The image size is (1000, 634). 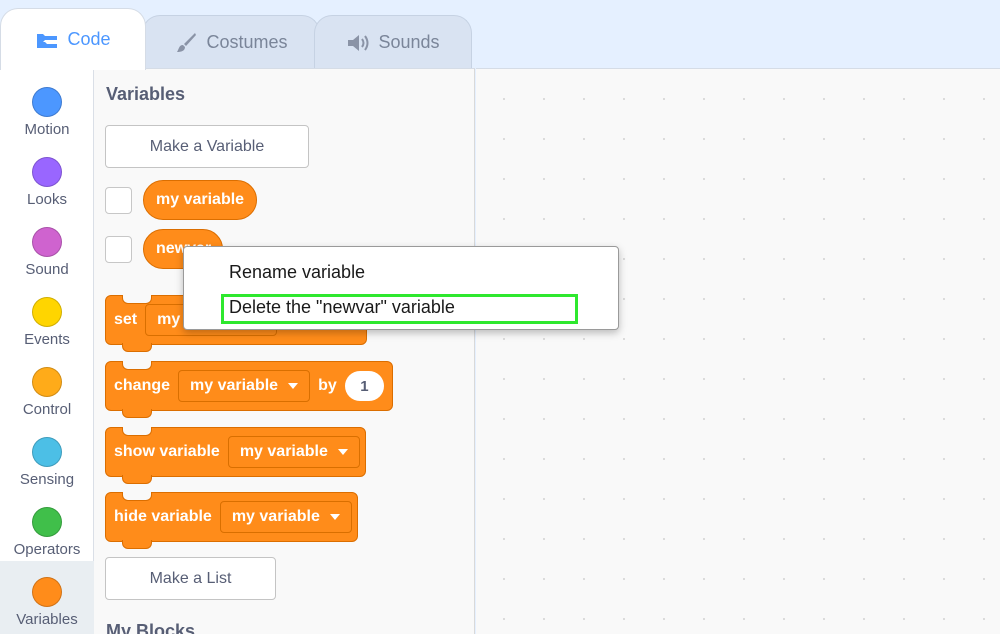 I want to click on my-blocks-section-title: My Blocks, so click(x=151, y=627).